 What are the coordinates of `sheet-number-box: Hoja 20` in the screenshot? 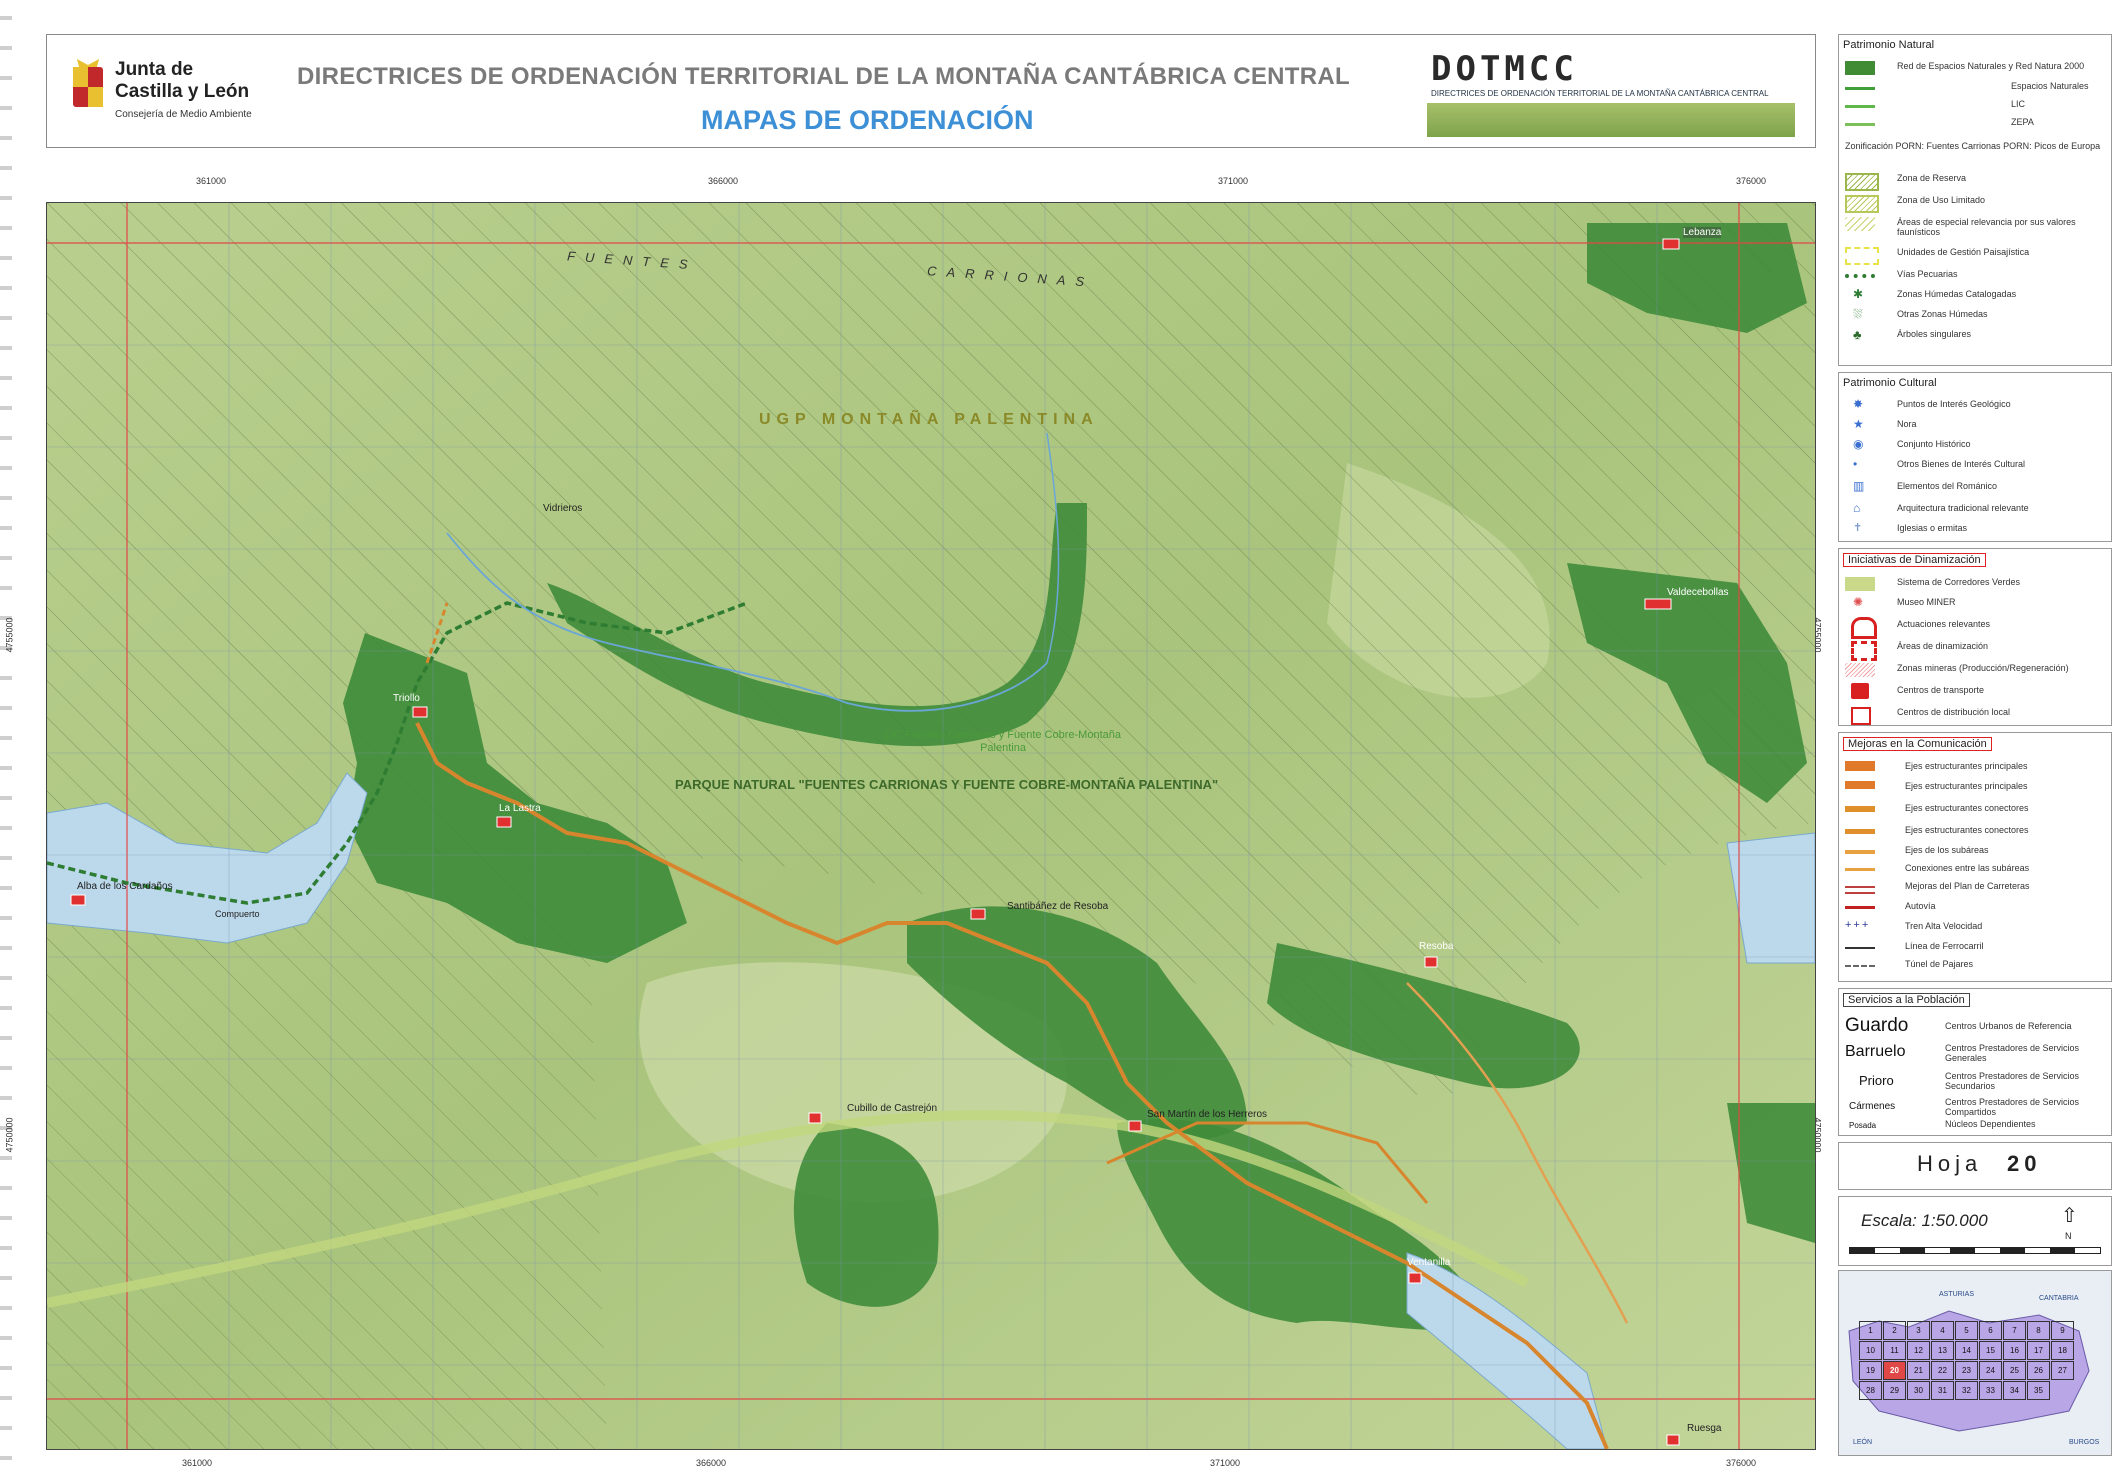 It's located at (1975, 1166).